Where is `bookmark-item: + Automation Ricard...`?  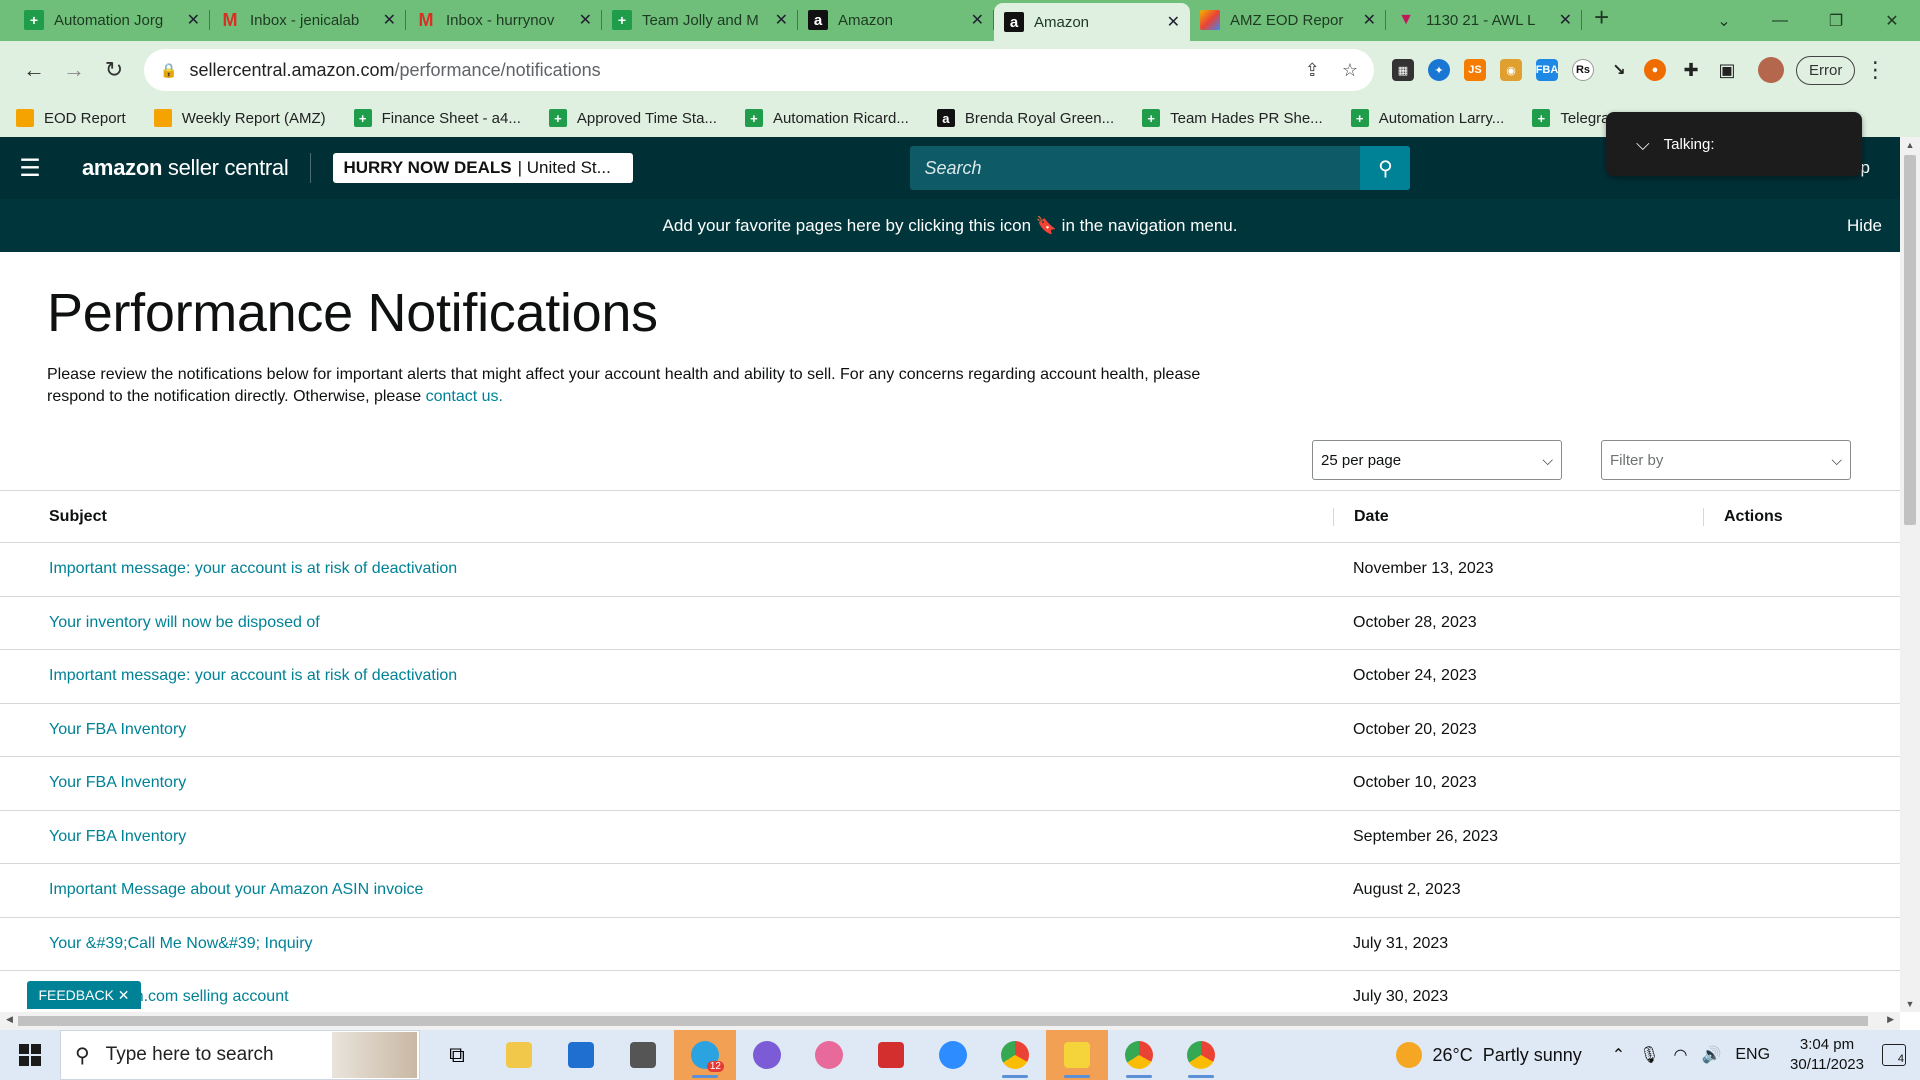 bookmark-item: + Automation Ricard... is located at coordinates (826, 118).